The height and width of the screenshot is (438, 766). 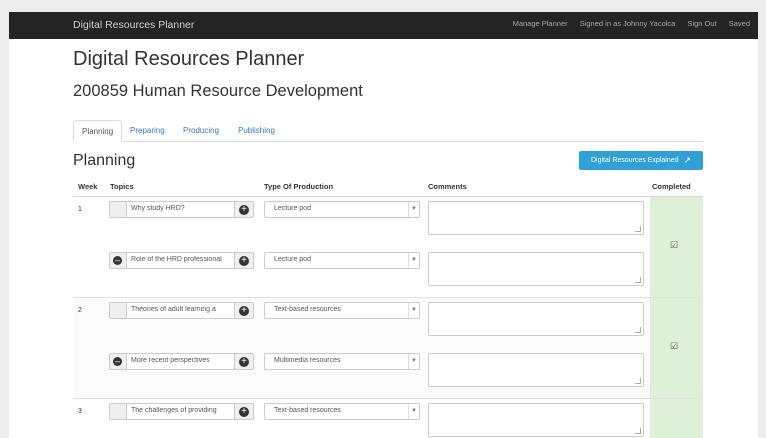 What do you see at coordinates (133, 25) in the screenshot?
I see `navbar-brand: Digital Resources Planner` at bounding box center [133, 25].